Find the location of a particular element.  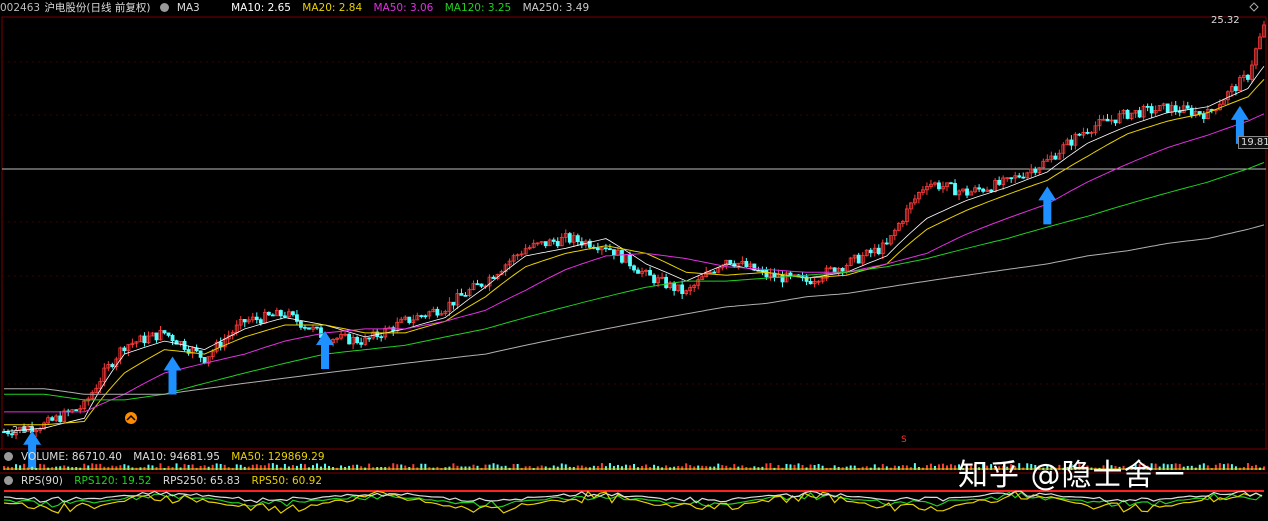

rps50-label: RPS50: 60.92 is located at coordinates (287, 481).